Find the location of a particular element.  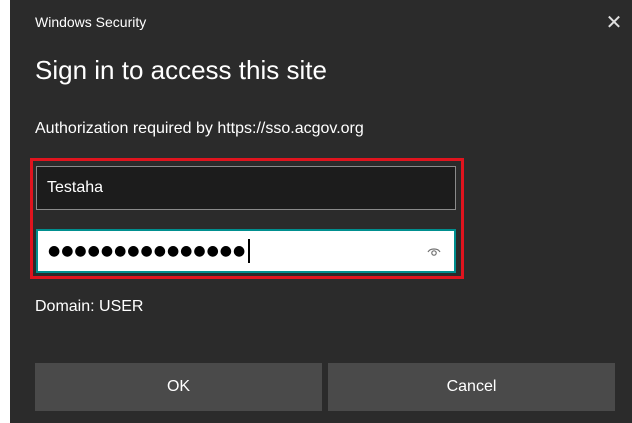

username-value: Testaha is located at coordinates (75, 187).